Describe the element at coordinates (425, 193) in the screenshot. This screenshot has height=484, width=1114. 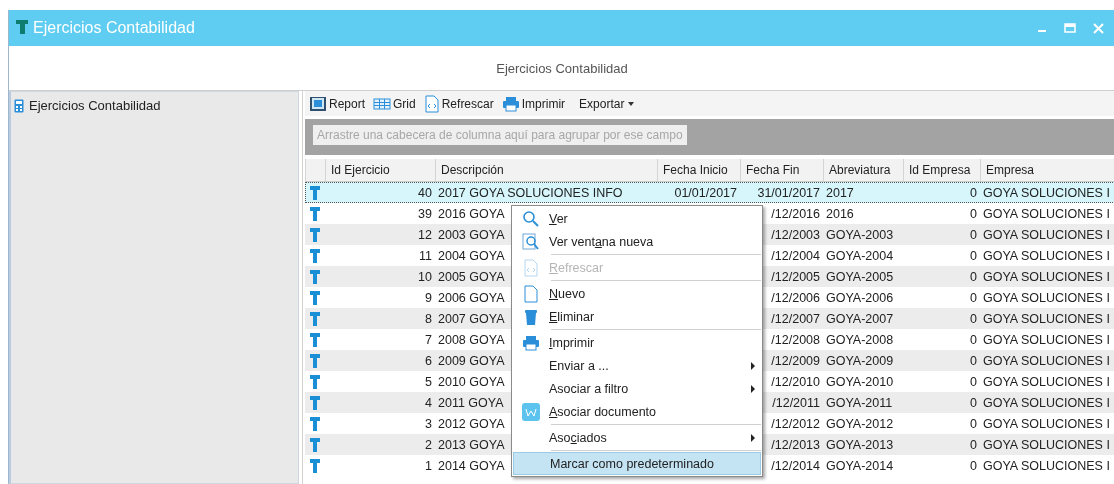
I see `table-cell: 40` at that location.